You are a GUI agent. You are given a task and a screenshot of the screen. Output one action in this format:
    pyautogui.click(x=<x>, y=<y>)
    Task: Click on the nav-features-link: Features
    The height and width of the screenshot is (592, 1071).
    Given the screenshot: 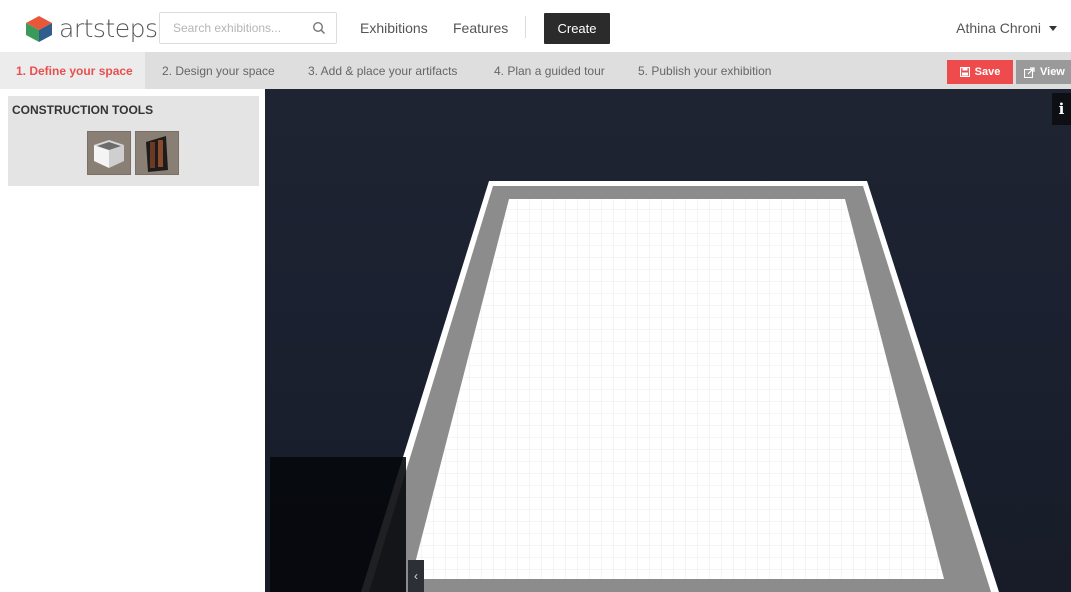 What is the action you would take?
    pyautogui.click(x=480, y=28)
    